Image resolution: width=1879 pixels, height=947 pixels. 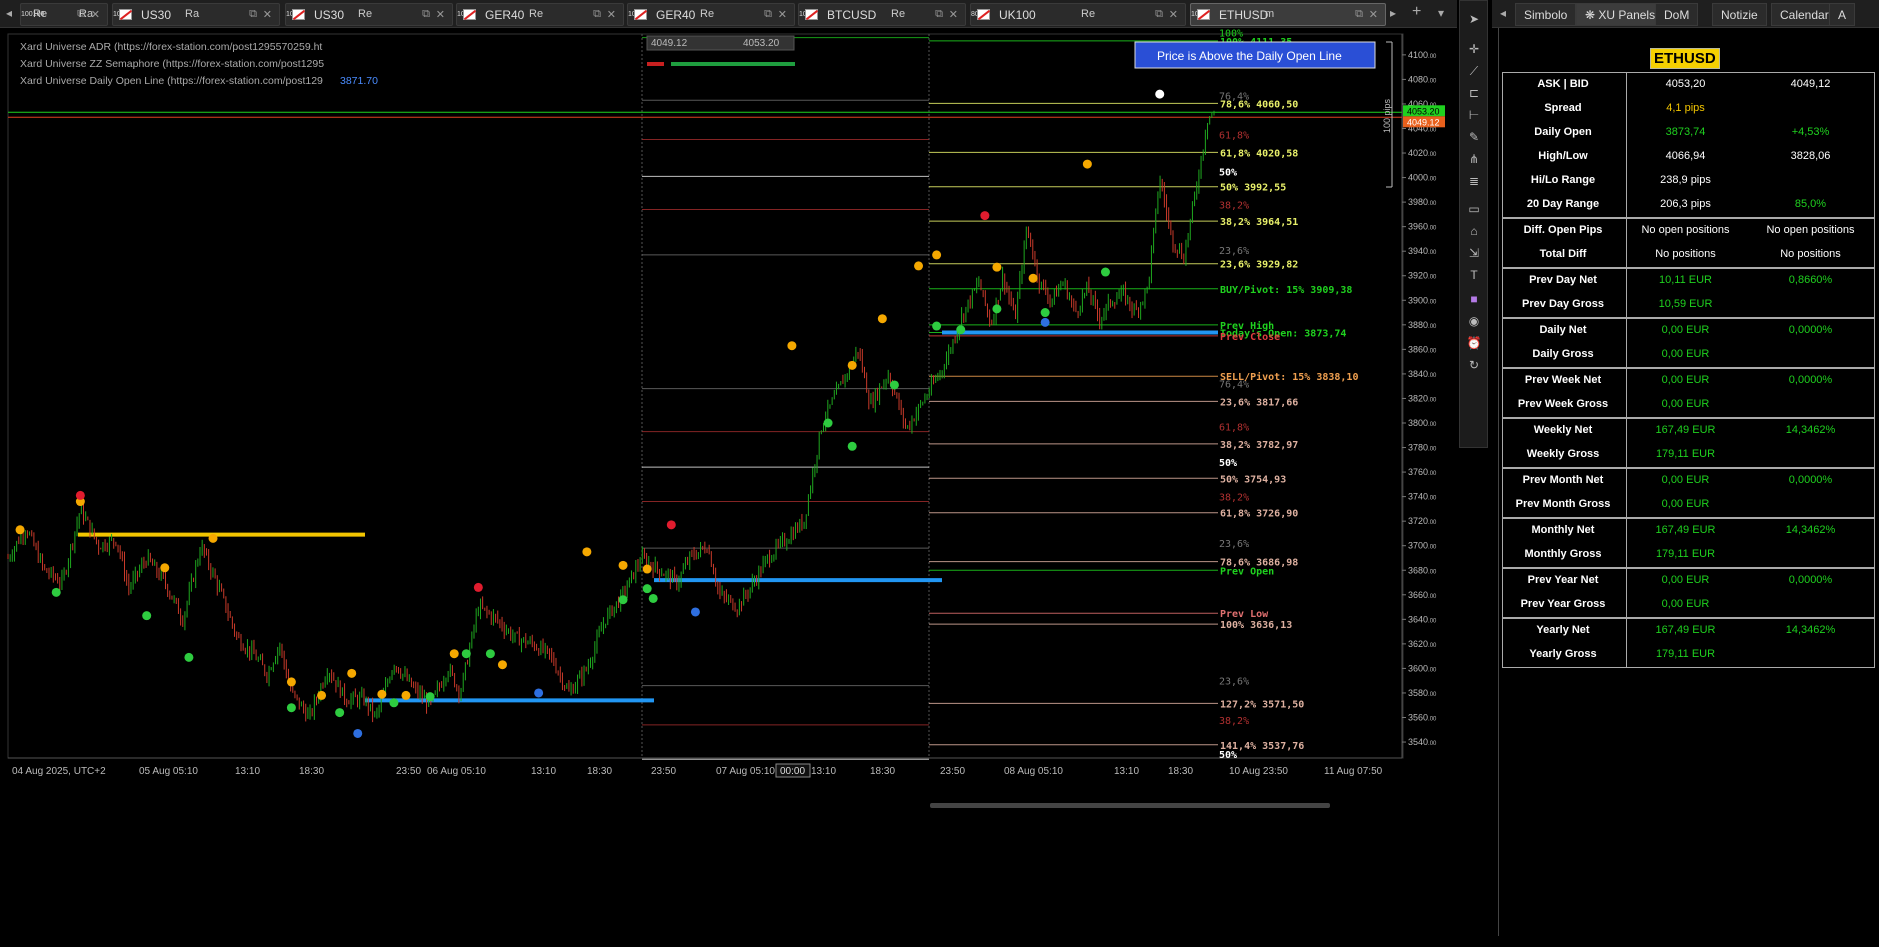 I want to click on fib-left-label: 61,8%, so click(x=1234, y=136).